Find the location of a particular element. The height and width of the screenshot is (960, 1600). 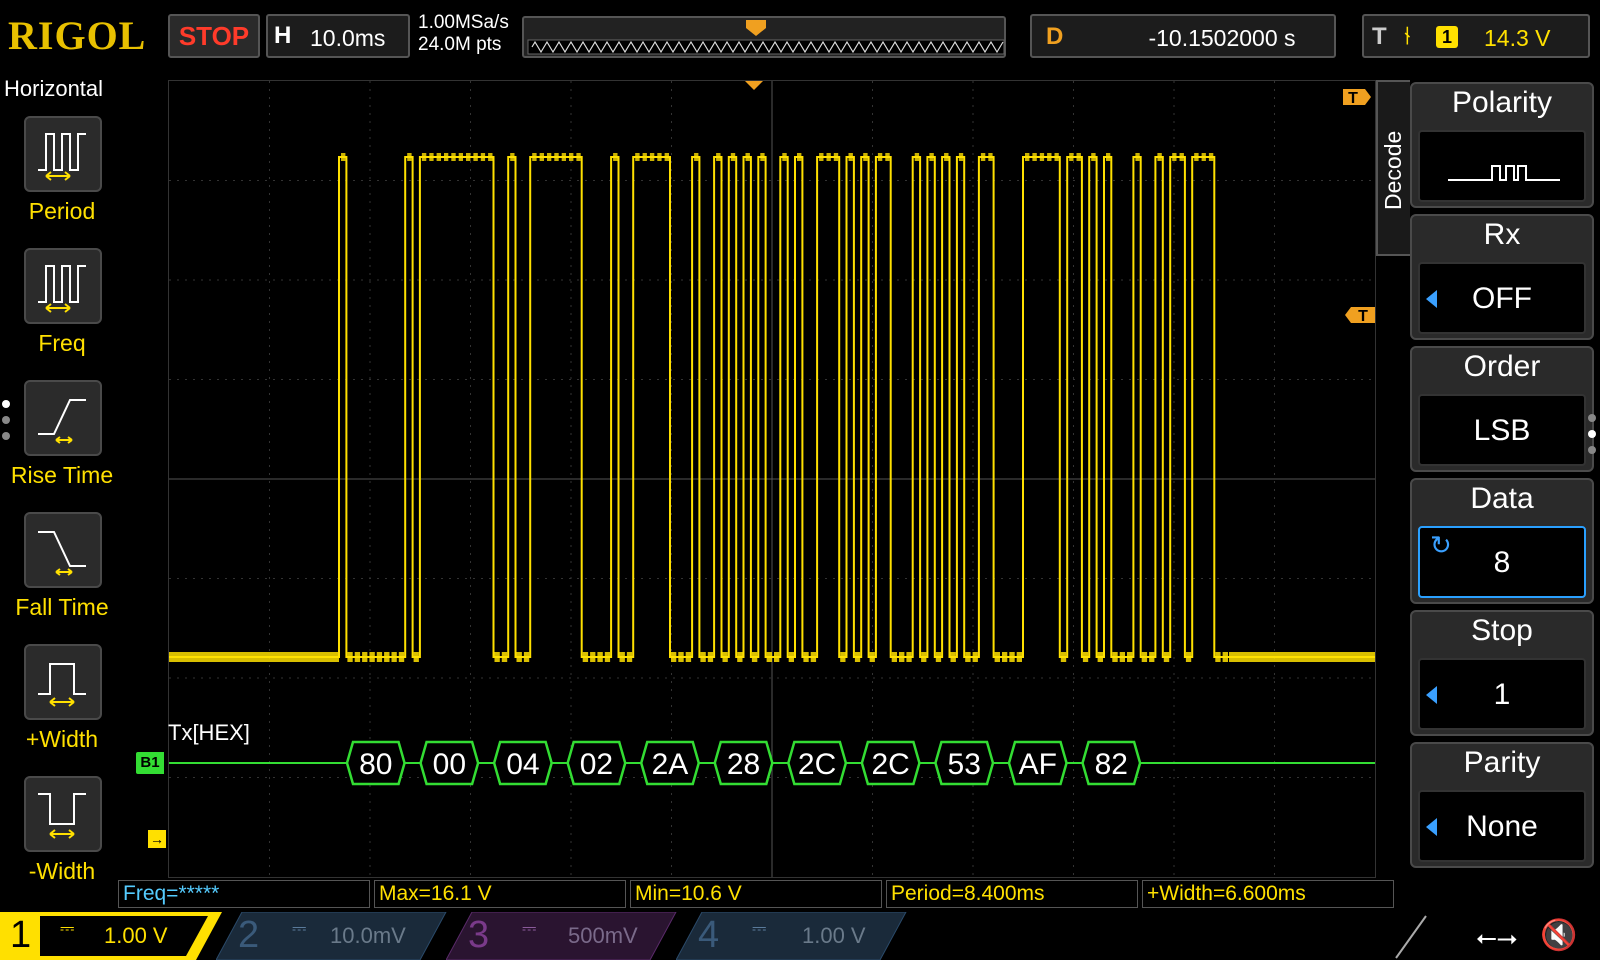

timebase-box: H 10.0ms is located at coordinates (338, 36).